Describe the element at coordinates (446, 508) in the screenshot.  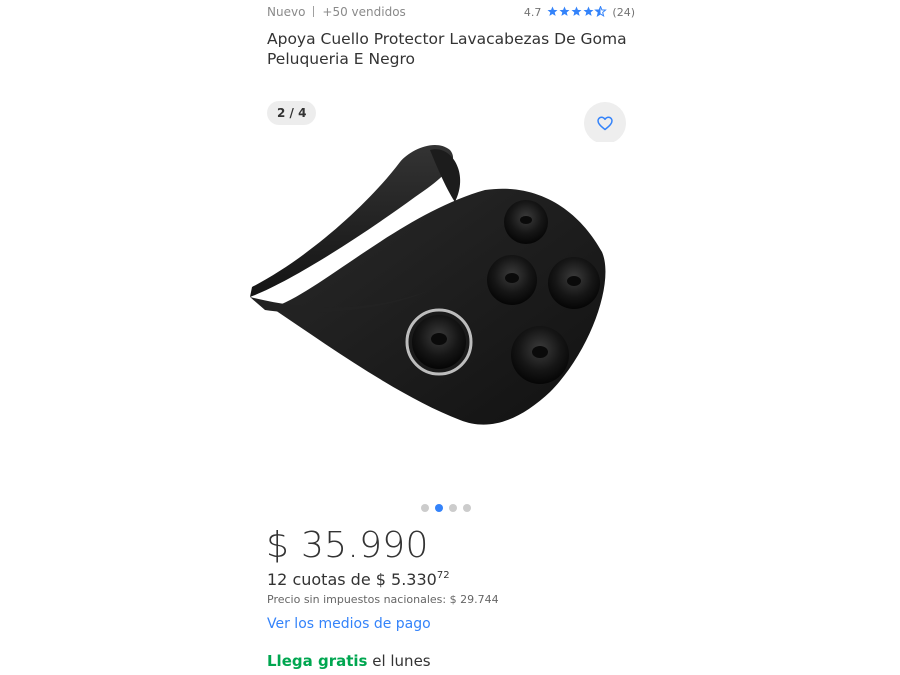
I see `gallery-pagination` at that location.